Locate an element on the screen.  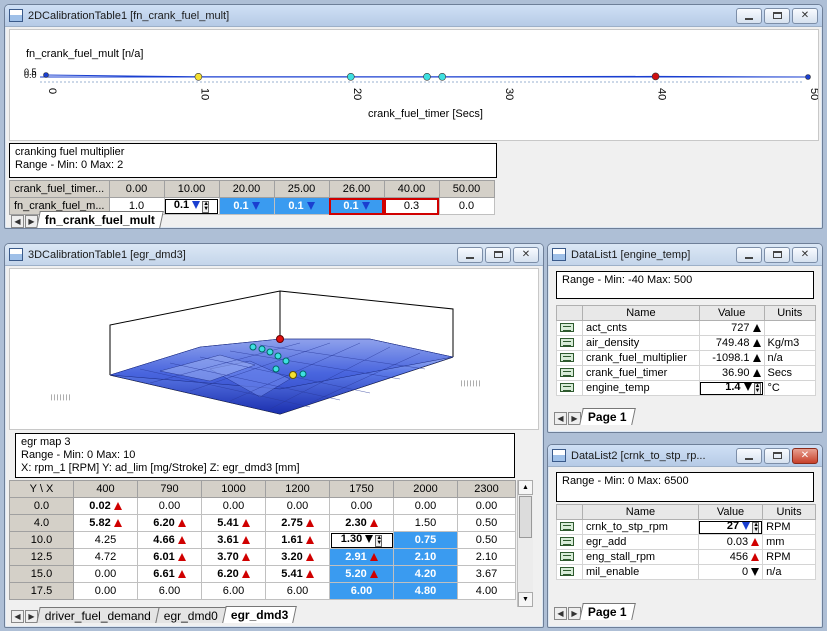
x-value-cell: 10.00 is located at coordinates (191, 189).